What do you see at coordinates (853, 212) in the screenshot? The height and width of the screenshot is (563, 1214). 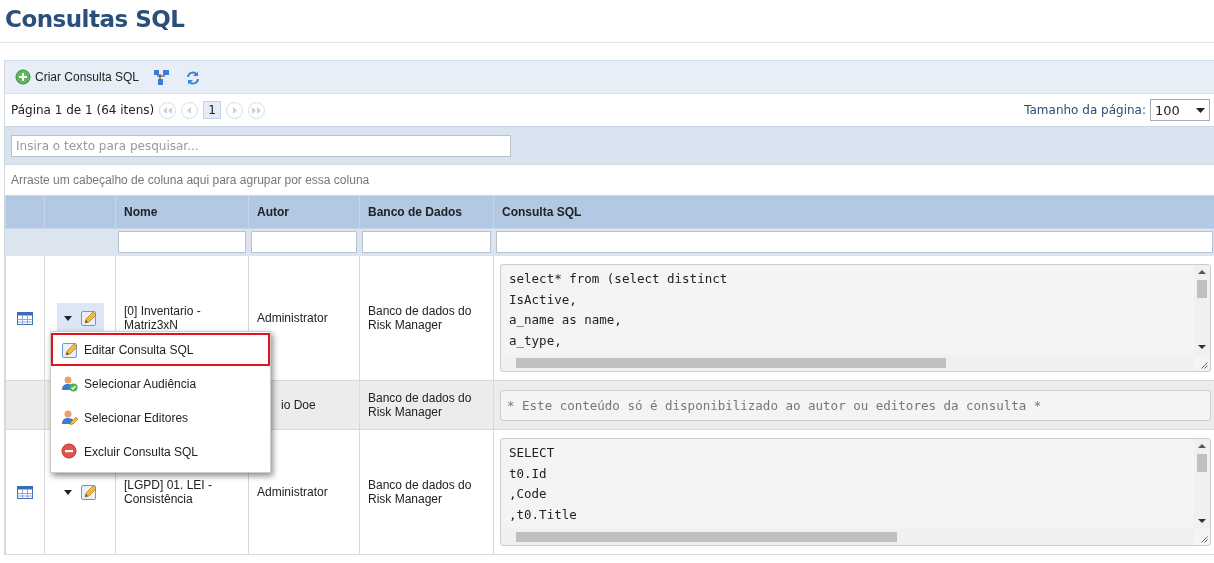 I see `column-header: Consulta SQL` at bounding box center [853, 212].